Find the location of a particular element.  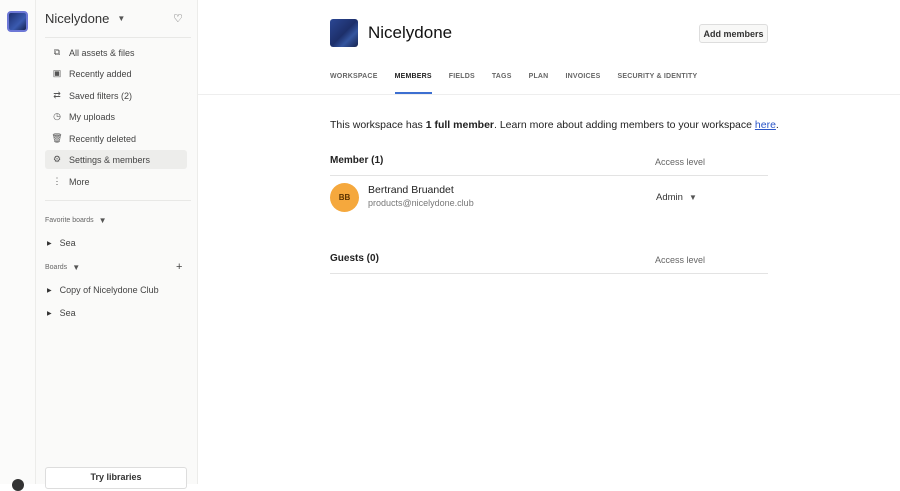

sidebar-item-more: ⋮ More is located at coordinates (116, 181).